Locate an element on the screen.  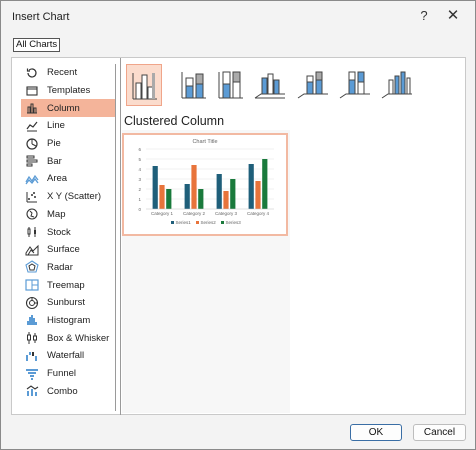
category-item-area: Area is located at coordinates (68, 179).